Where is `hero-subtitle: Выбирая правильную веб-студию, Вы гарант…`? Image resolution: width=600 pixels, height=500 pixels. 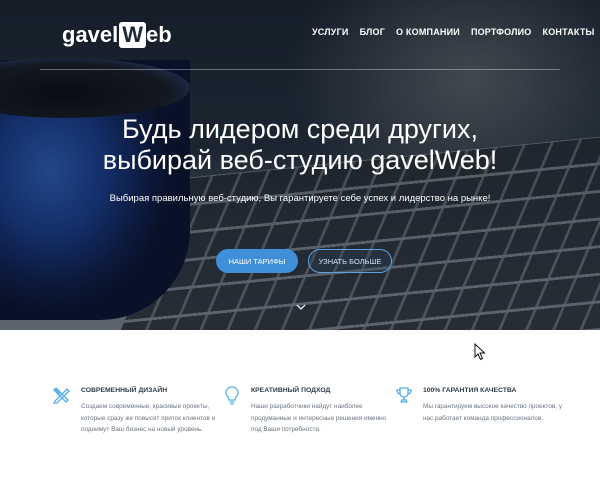 hero-subtitle: Выбирая правильную веб-студию, Вы гарант… is located at coordinates (300, 198).